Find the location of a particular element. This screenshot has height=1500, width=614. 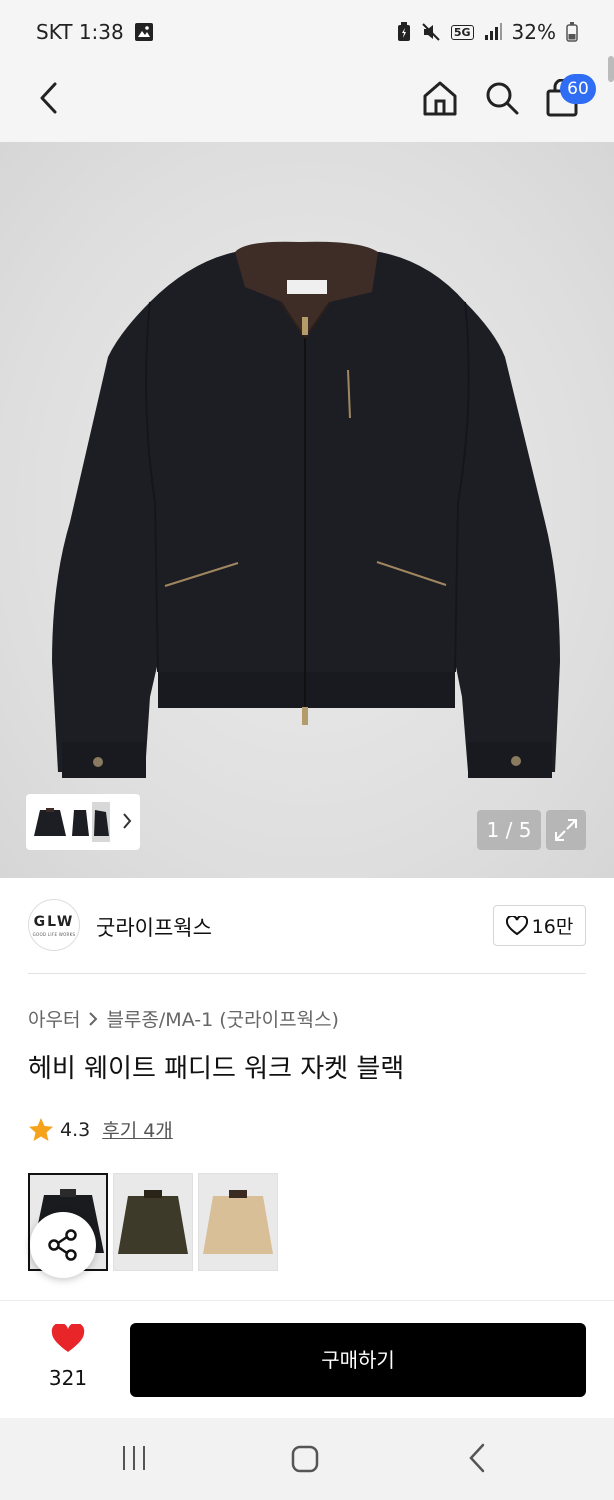

network-type: 5G is located at coordinates (462, 32).